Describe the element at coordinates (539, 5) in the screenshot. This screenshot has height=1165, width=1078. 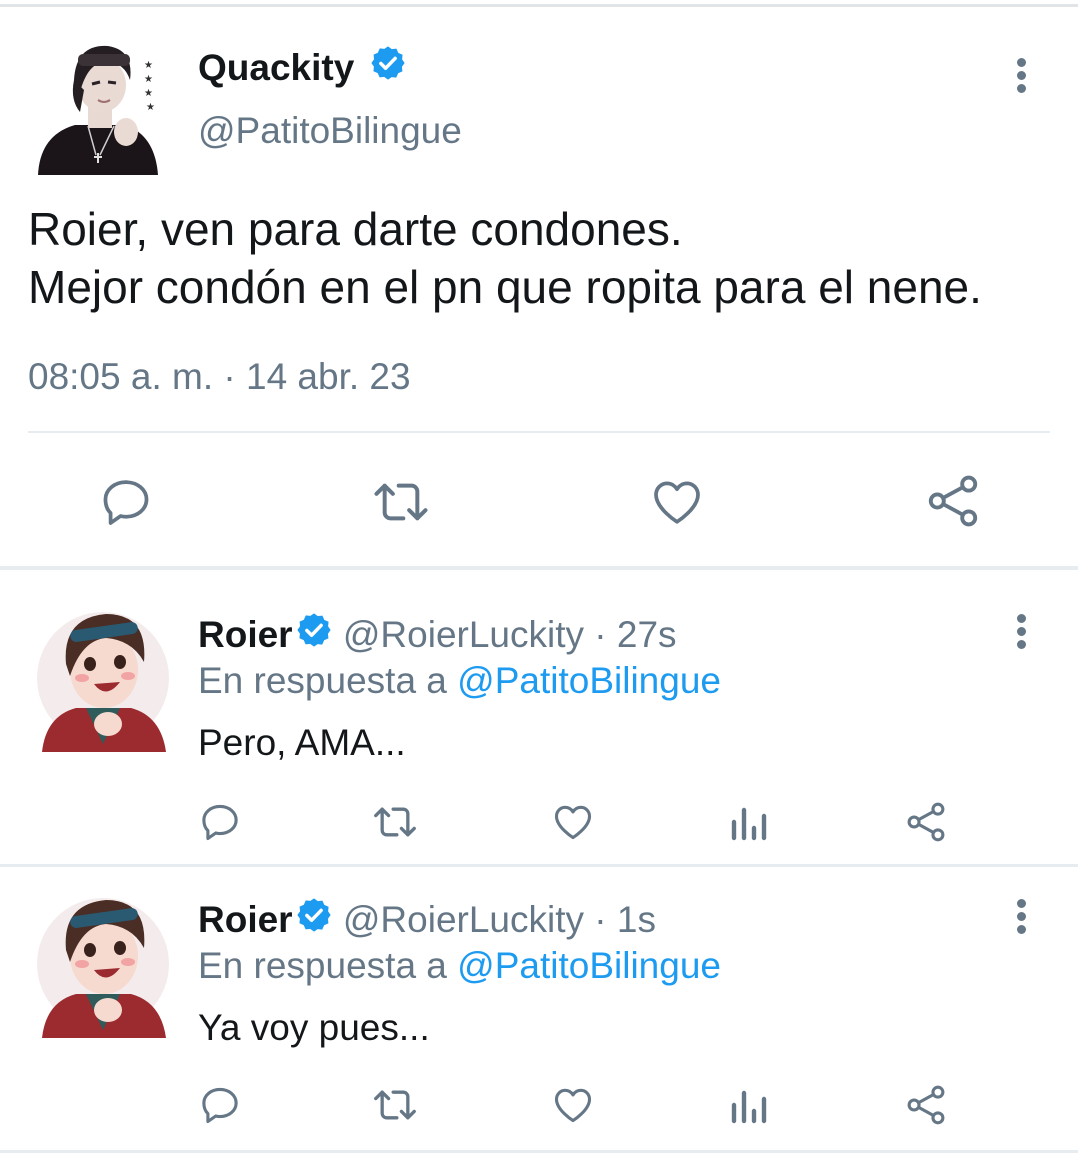
I see `top-border` at that location.